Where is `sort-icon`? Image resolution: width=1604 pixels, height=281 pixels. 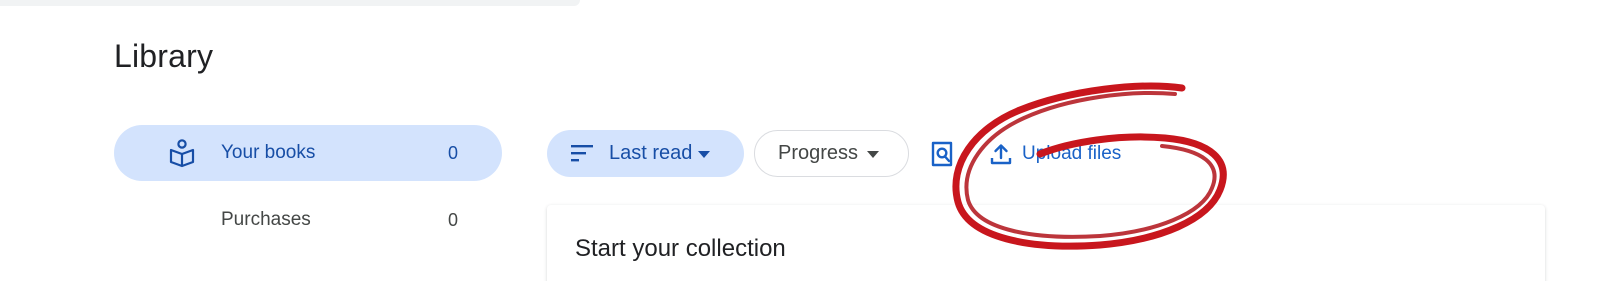
sort-icon is located at coordinates (582, 153).